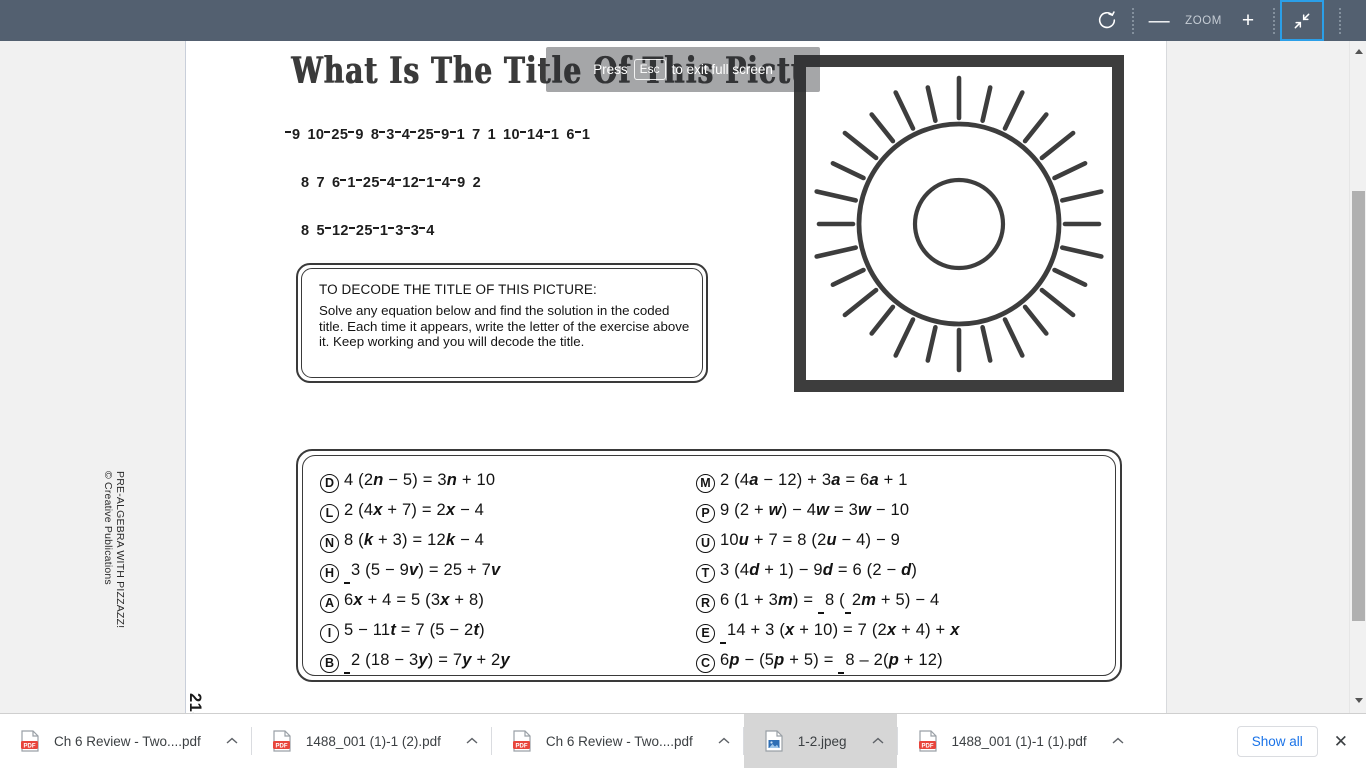  I want to click on equation-letter-badge: L, so click(329, 513).